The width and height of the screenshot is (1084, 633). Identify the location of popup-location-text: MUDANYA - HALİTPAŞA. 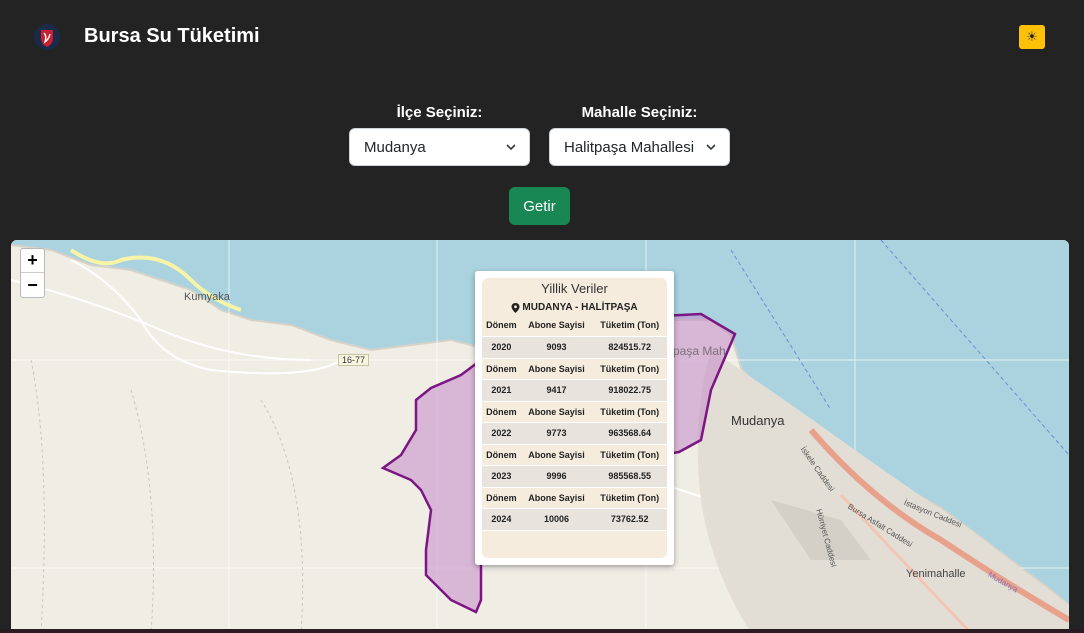
(580, 307).